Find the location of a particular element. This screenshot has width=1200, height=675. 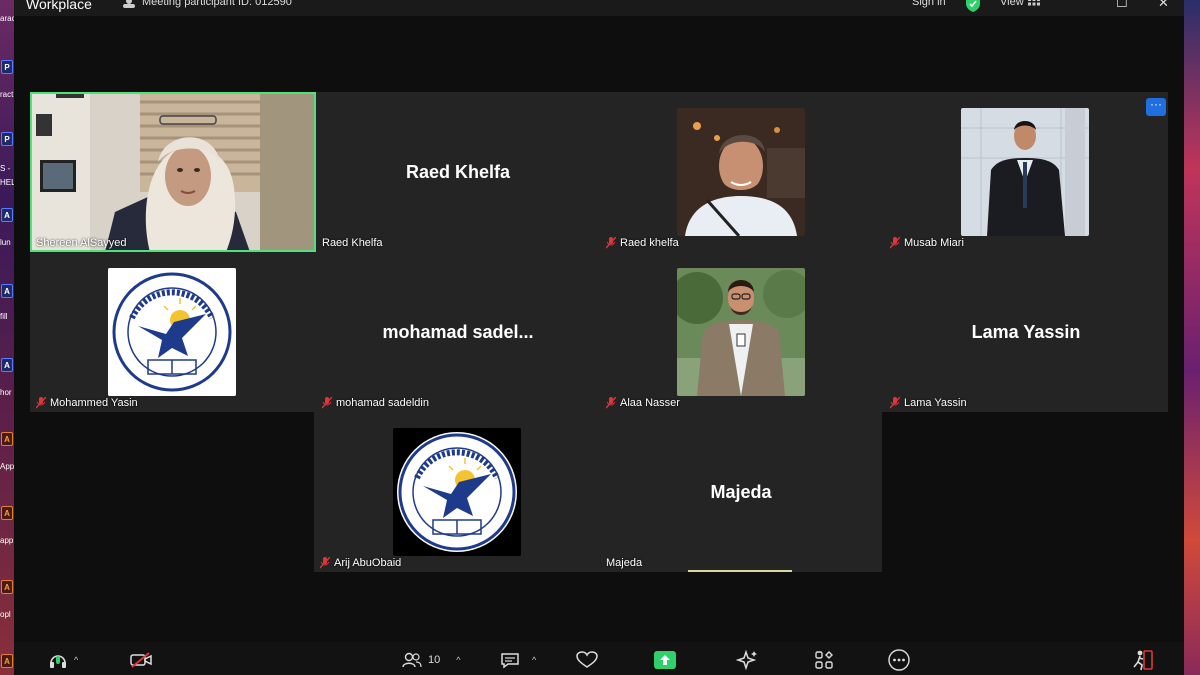

close-icon: ✕ is located at coordinates (1163, 5).